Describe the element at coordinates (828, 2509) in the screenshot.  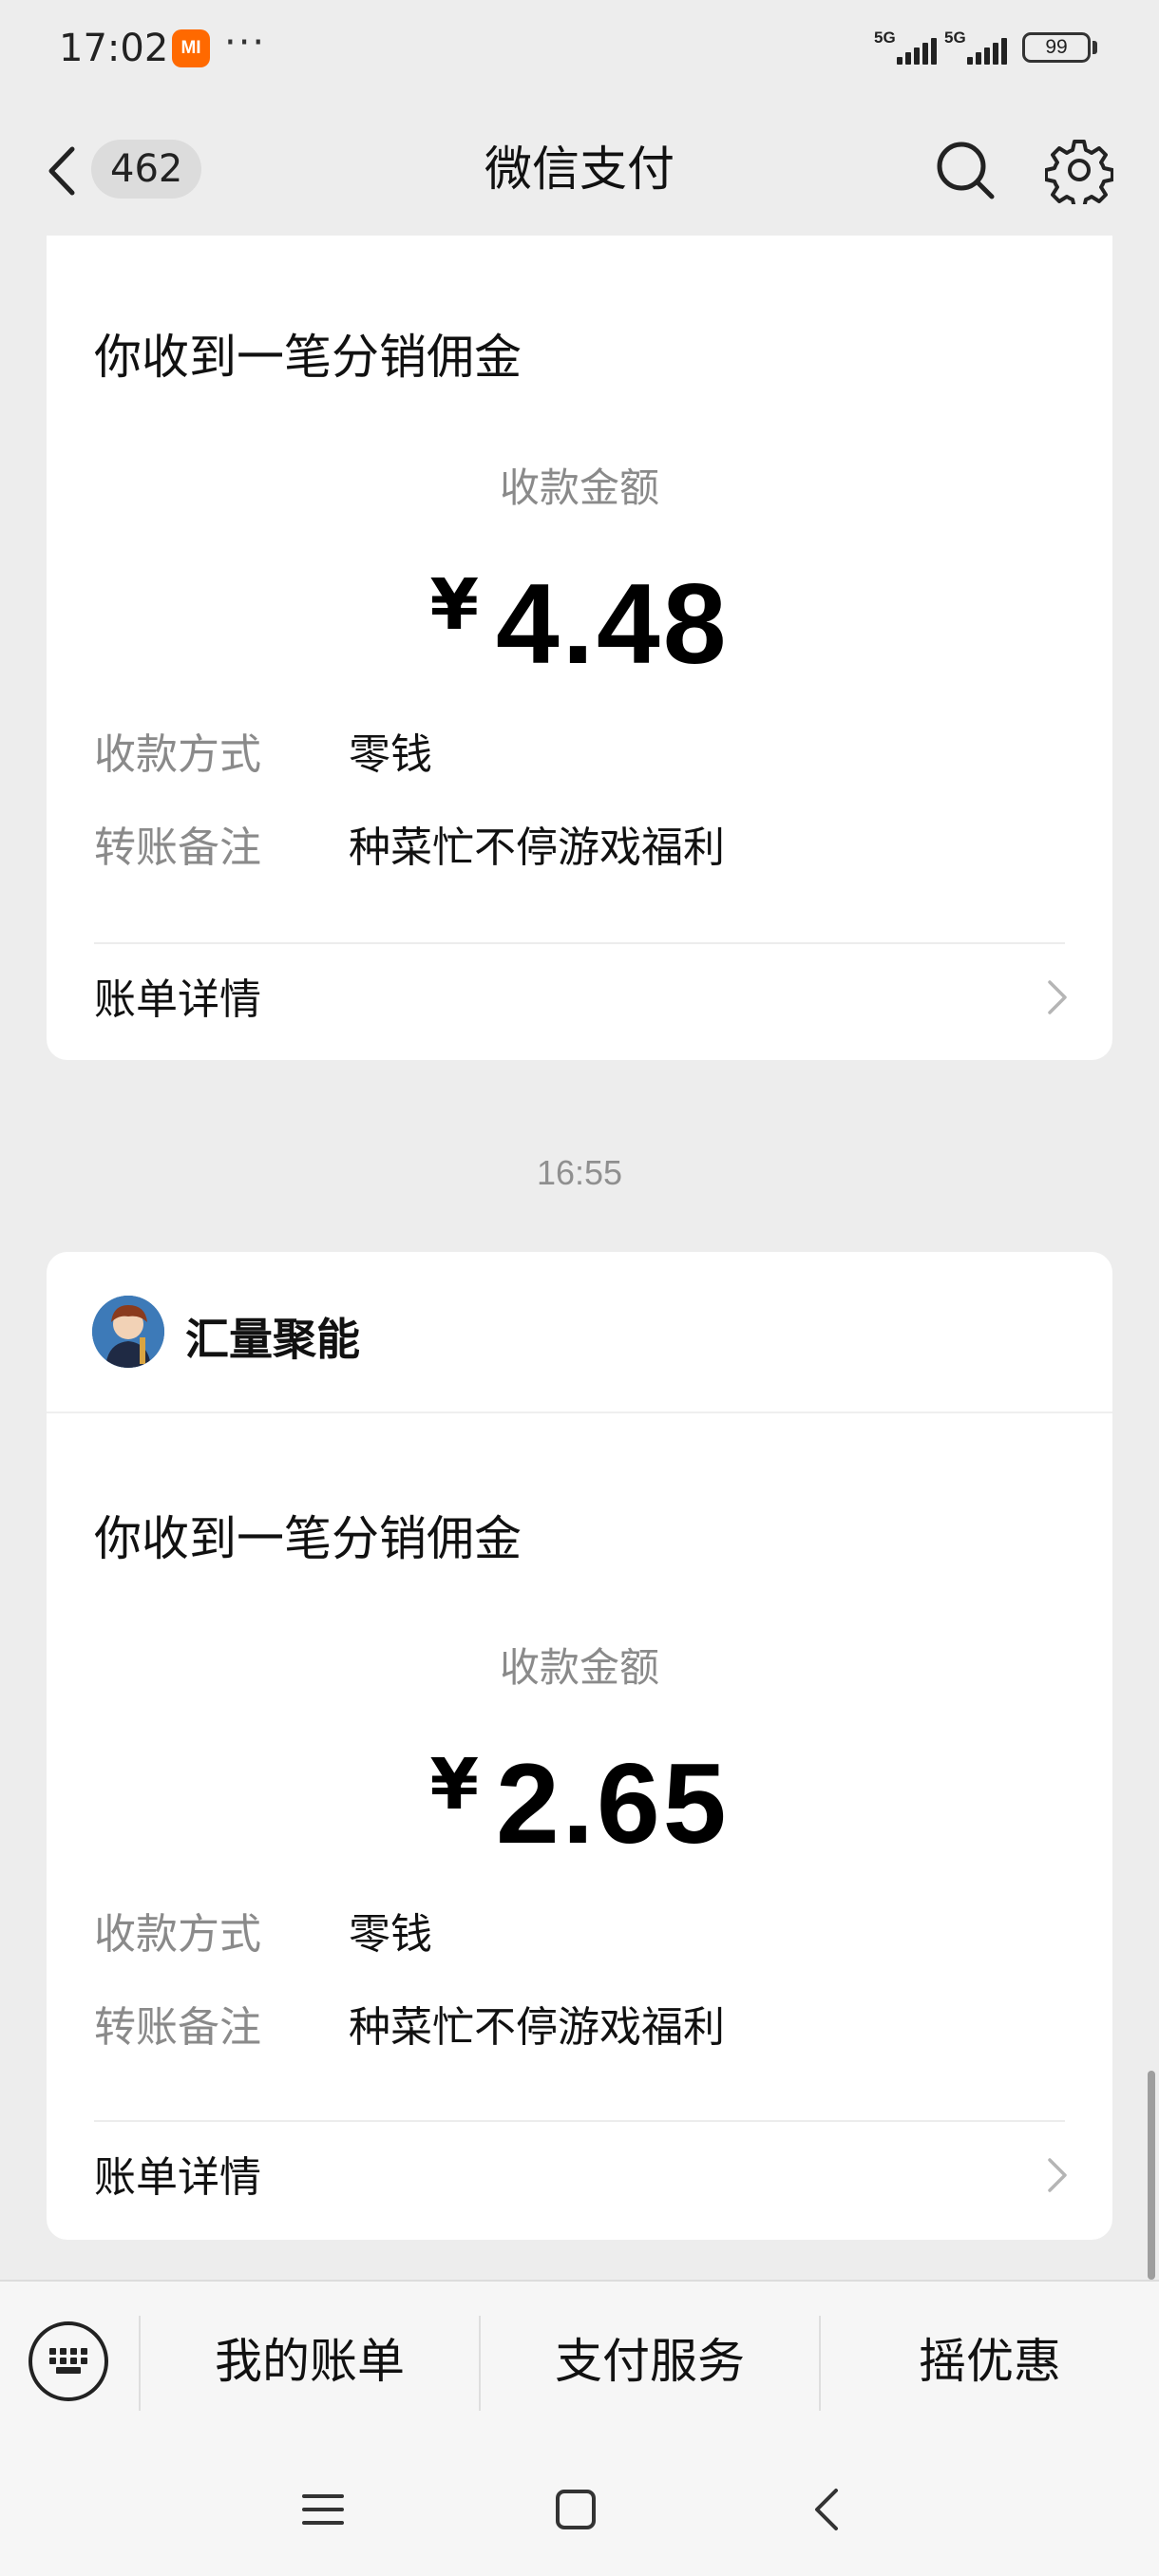
I see `back-nav-icon` at that location.